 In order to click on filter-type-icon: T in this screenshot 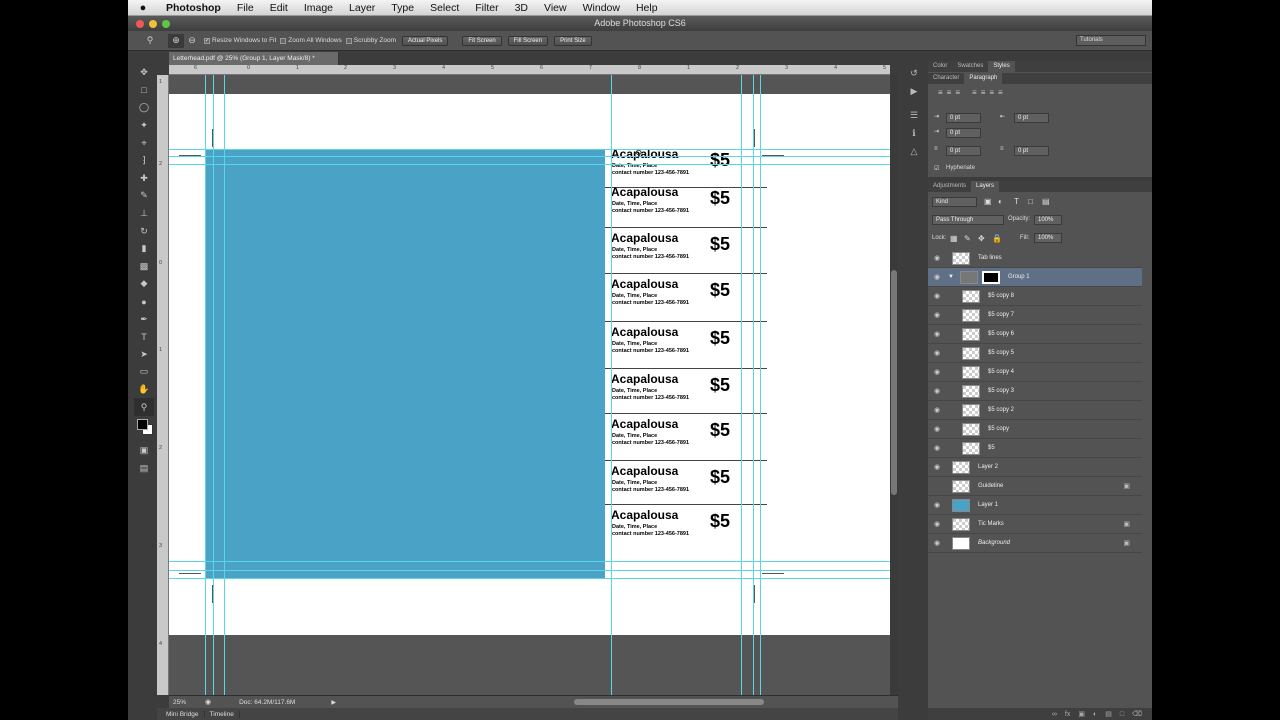, I will do `click(1016, 201)`.